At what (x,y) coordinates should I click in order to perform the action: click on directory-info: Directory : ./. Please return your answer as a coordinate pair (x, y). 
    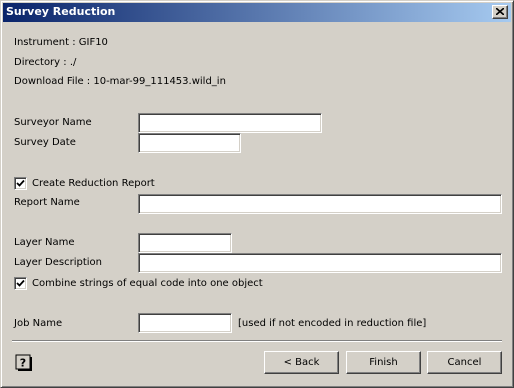
    Looking at the image, I should click on (45, 62).